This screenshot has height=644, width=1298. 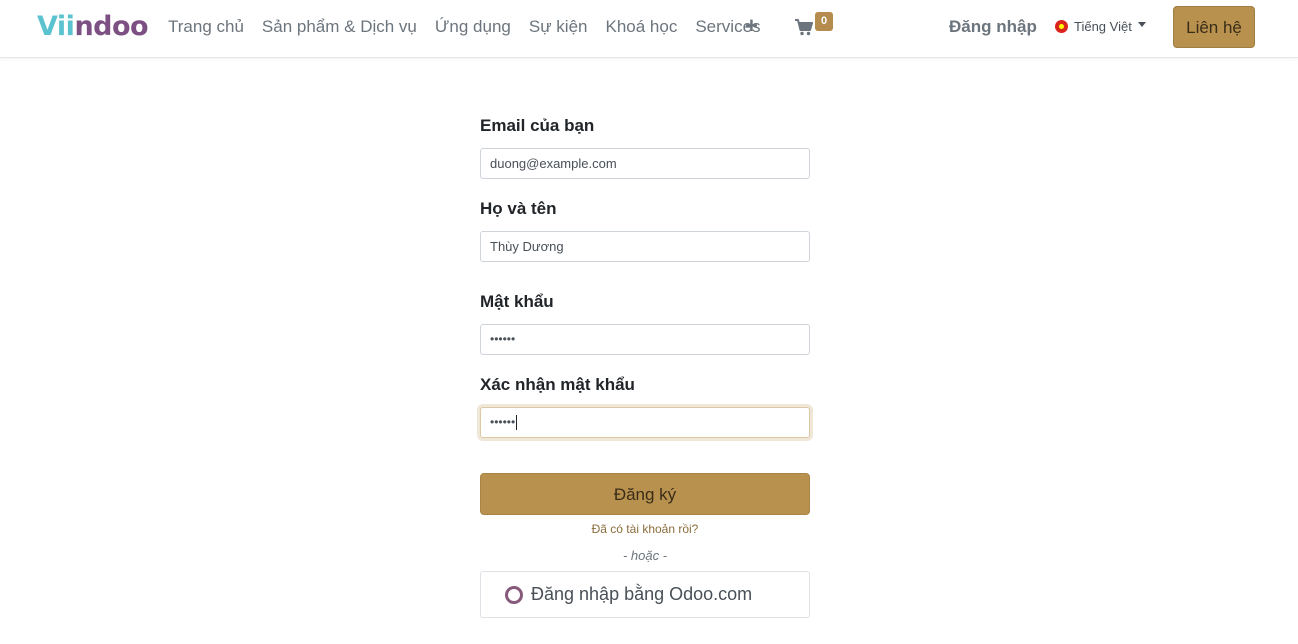 I want to click on odoo-login-button: Đăng nhập bằng Odoo.com, so click(x=645, y=594).